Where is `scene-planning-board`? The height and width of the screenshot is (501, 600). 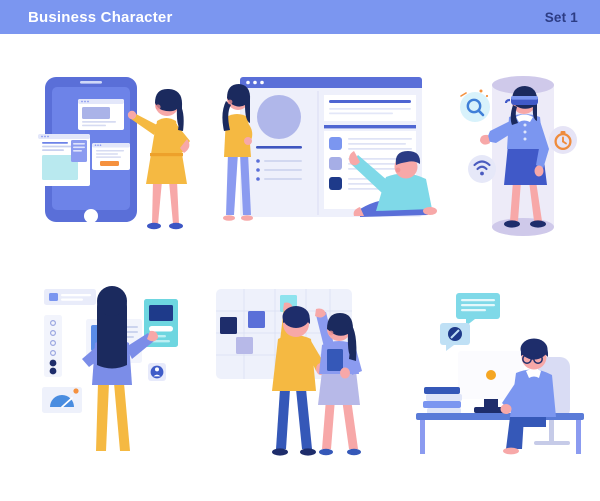 scene-planning-board is located at coordinates (298, 369).